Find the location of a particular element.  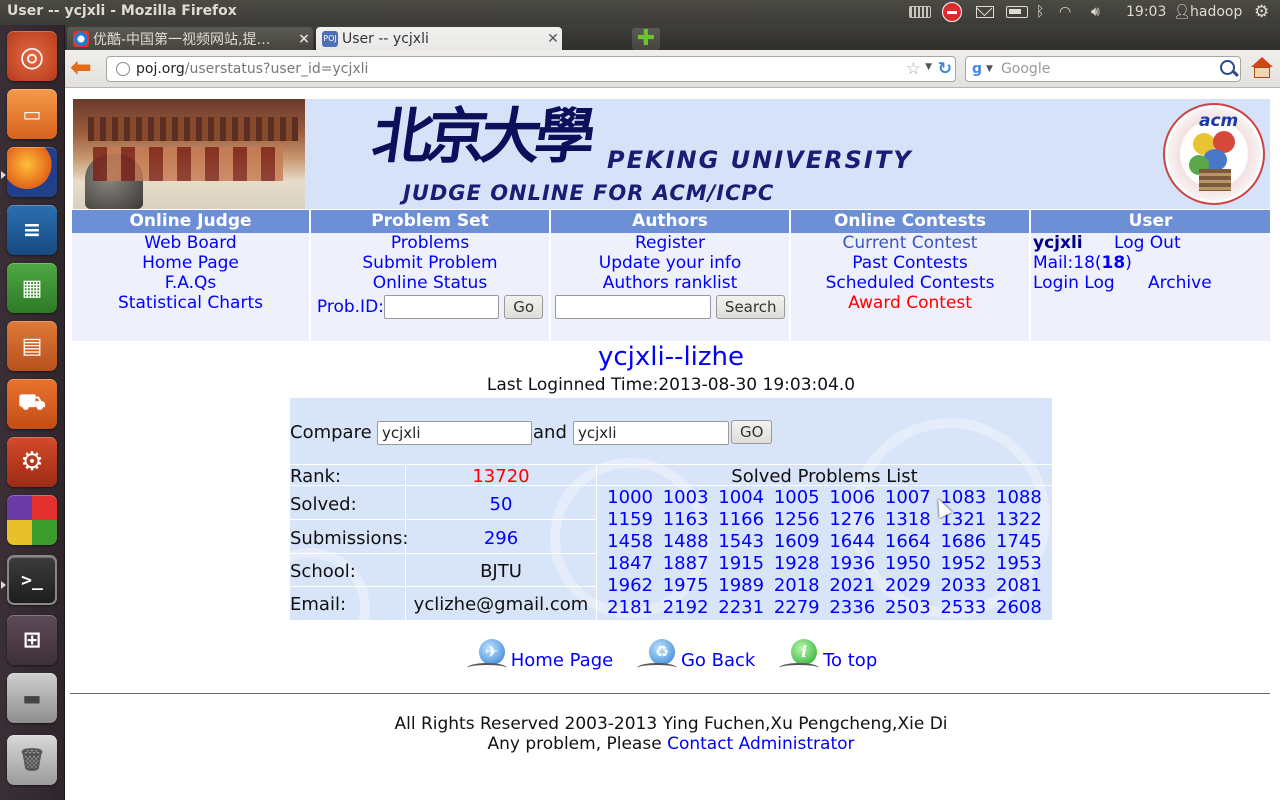

gear-icon: ⚙ is located at coordinates (1261, 12).